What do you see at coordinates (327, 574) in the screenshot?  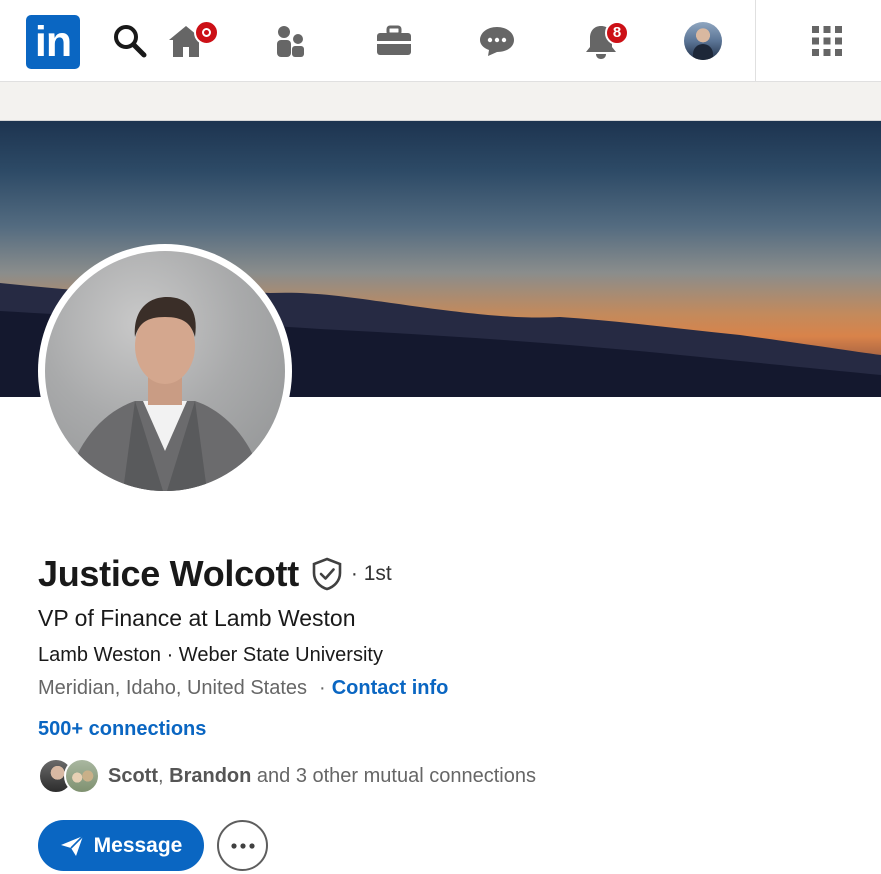 I see `verified-shield-icon` at bounding box center [327, 574].